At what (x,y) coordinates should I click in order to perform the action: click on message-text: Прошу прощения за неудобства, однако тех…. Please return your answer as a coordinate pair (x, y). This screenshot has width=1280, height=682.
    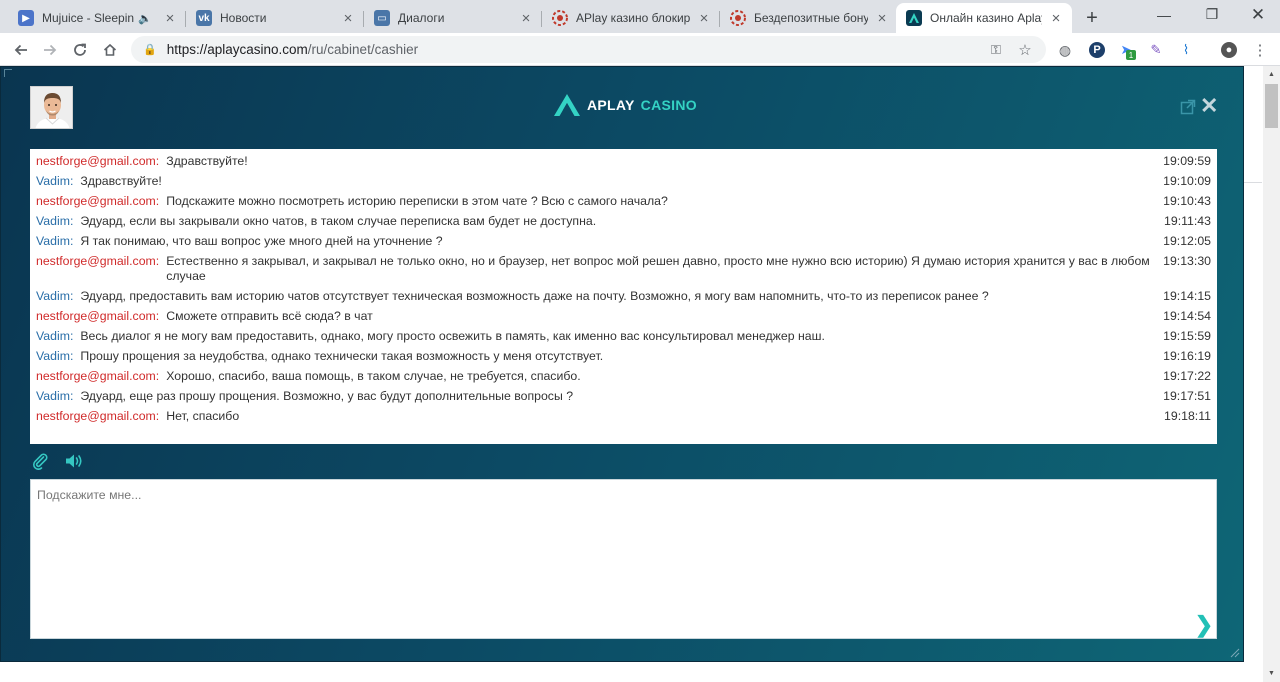
    Looking at the image, I should click on (342, 356).